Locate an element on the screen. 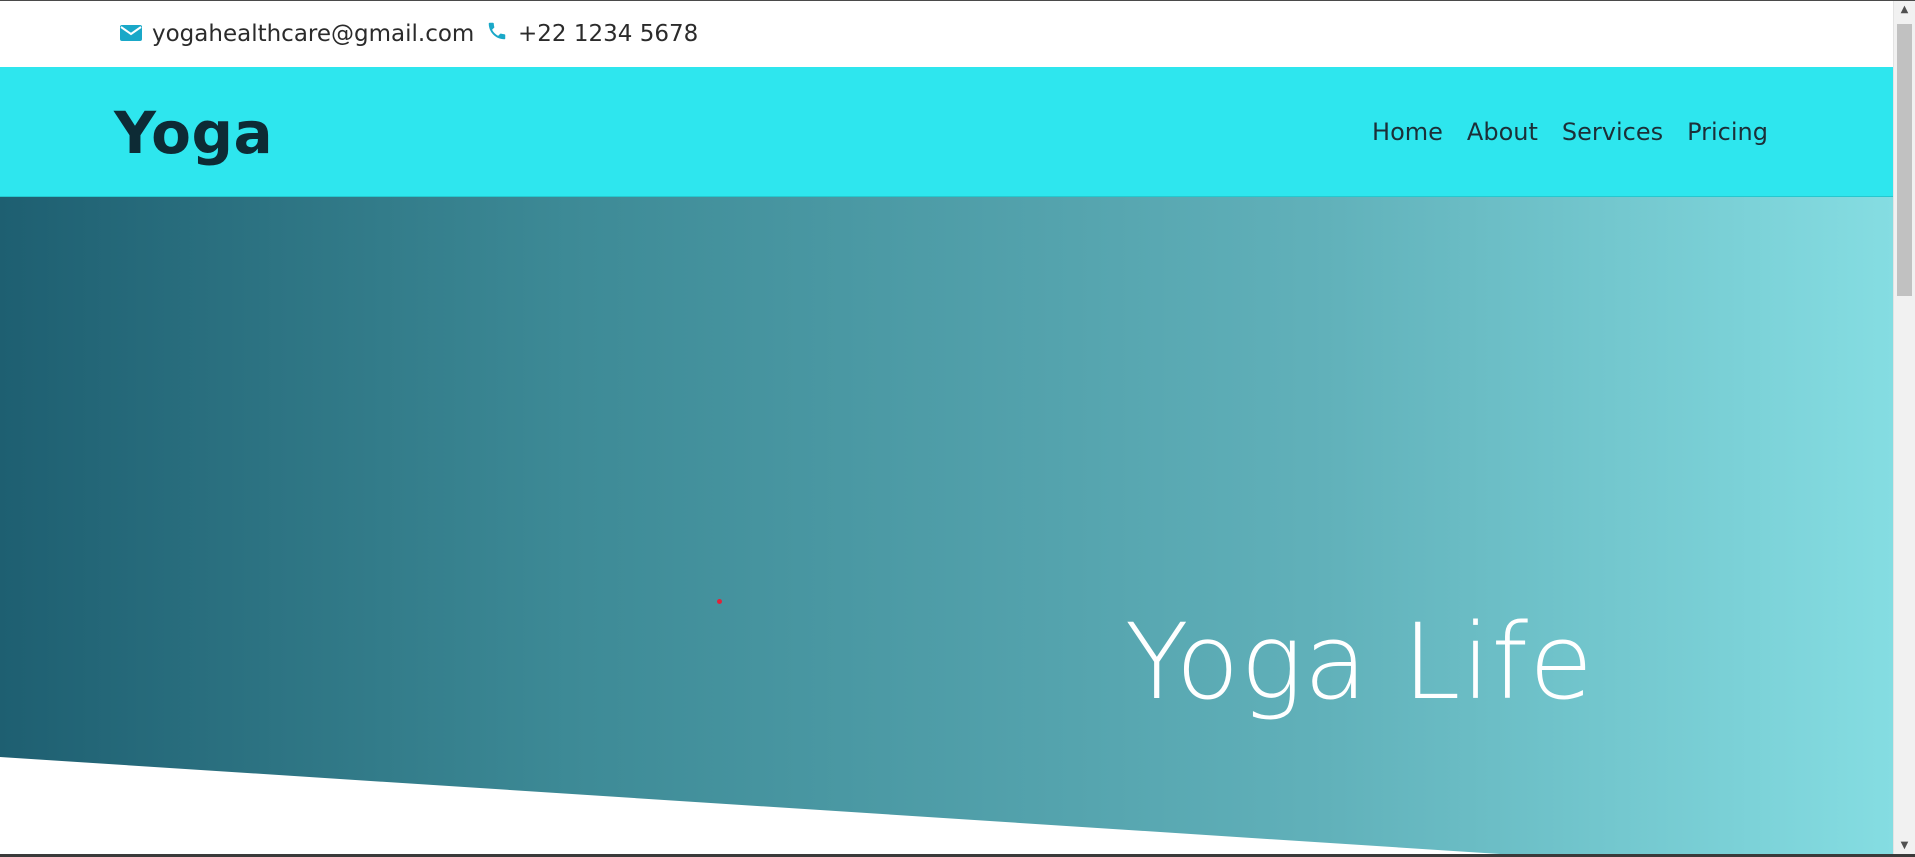 This screenshot has height=857, width=1915. phone-text: +22 1234 5678 is located at coordinates (608, 34).